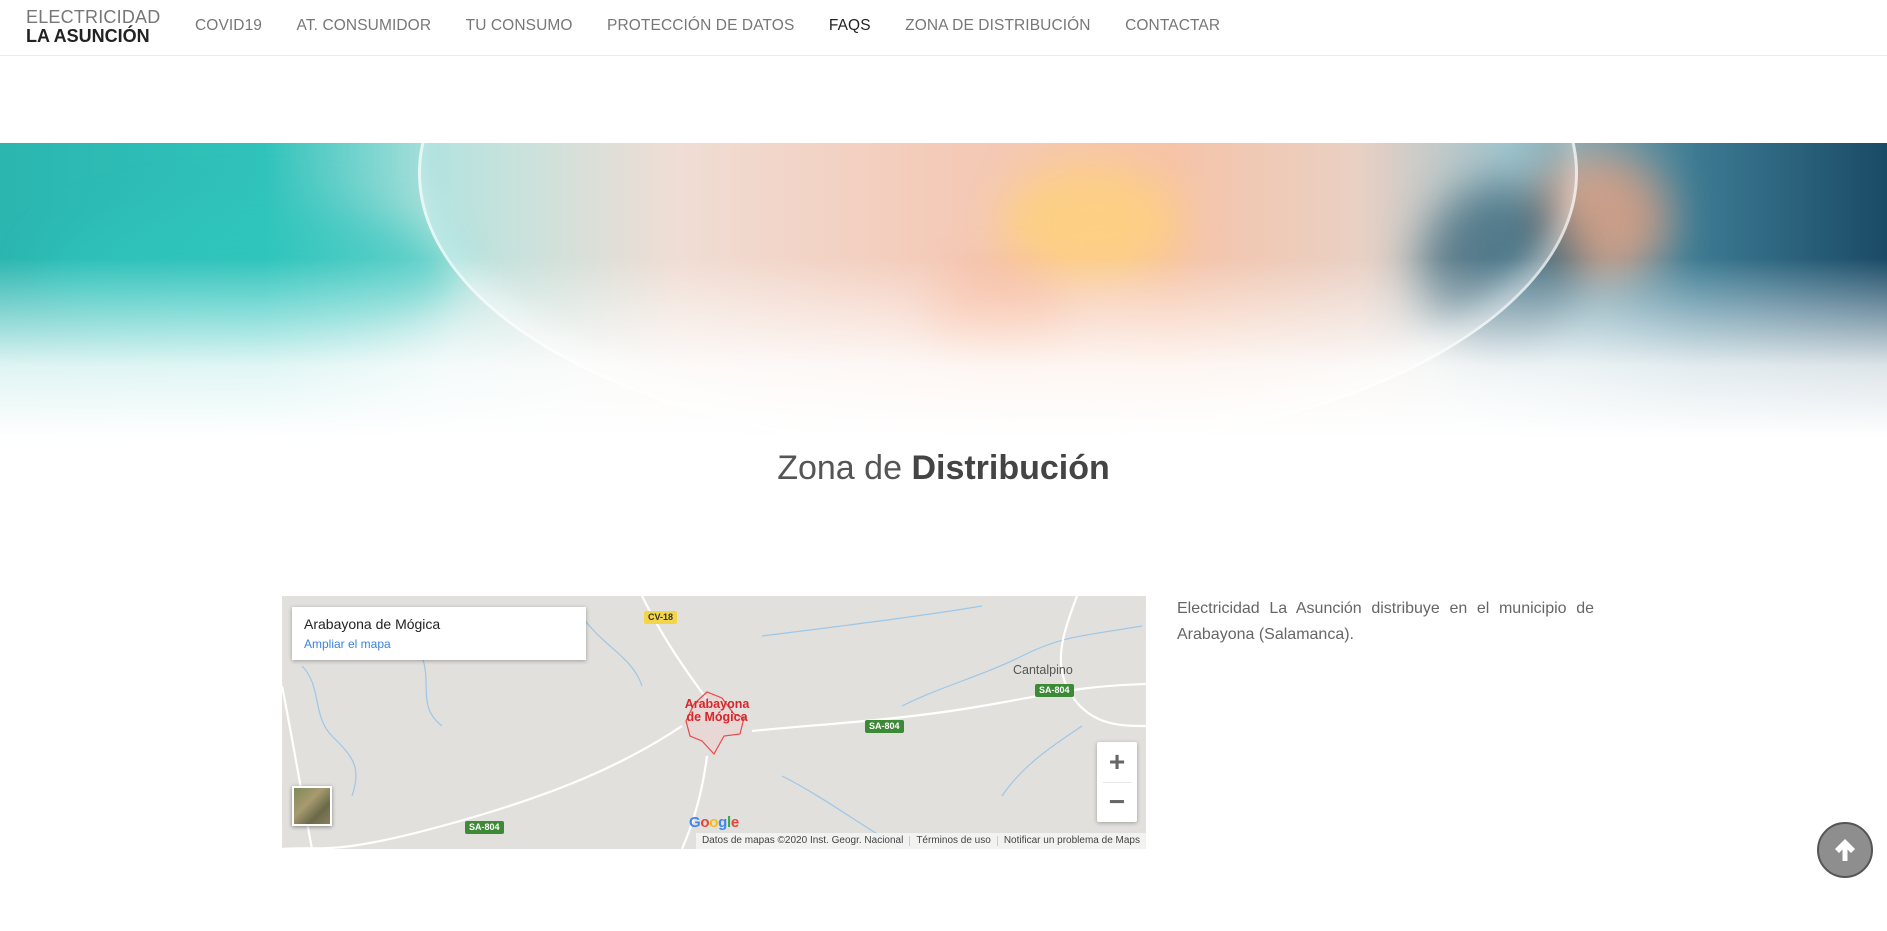  I want to click on nav-item-faqs: FAQS, so click(850, 26).